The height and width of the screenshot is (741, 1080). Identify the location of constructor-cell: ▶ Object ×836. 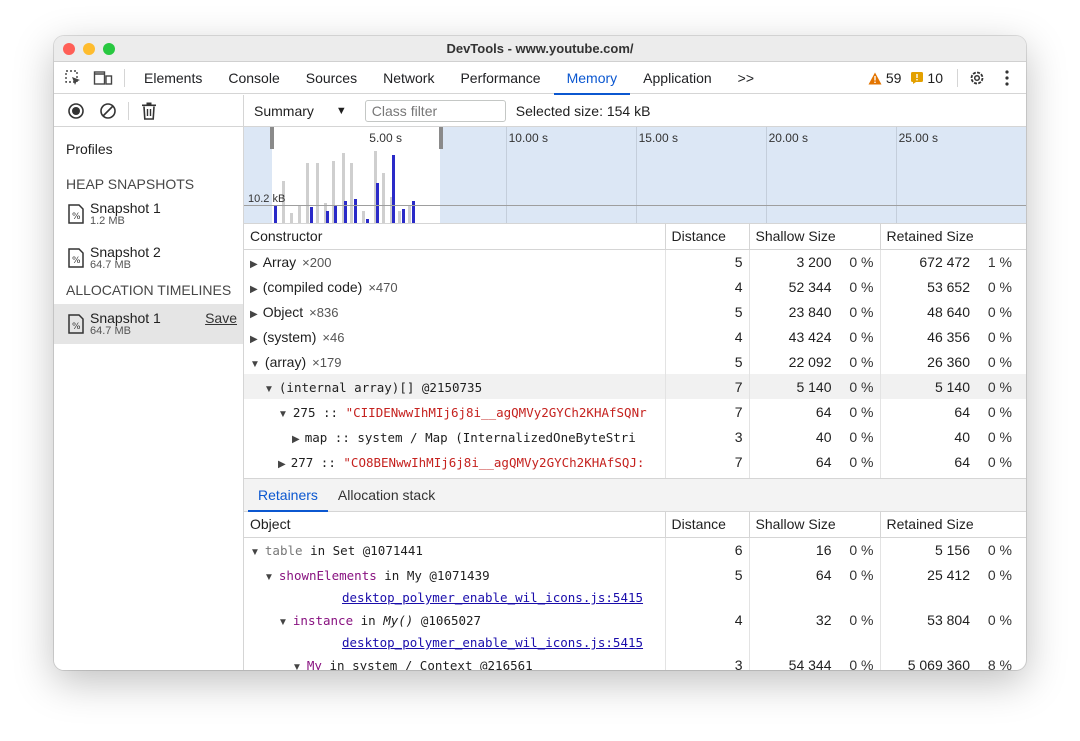
(455, 311).